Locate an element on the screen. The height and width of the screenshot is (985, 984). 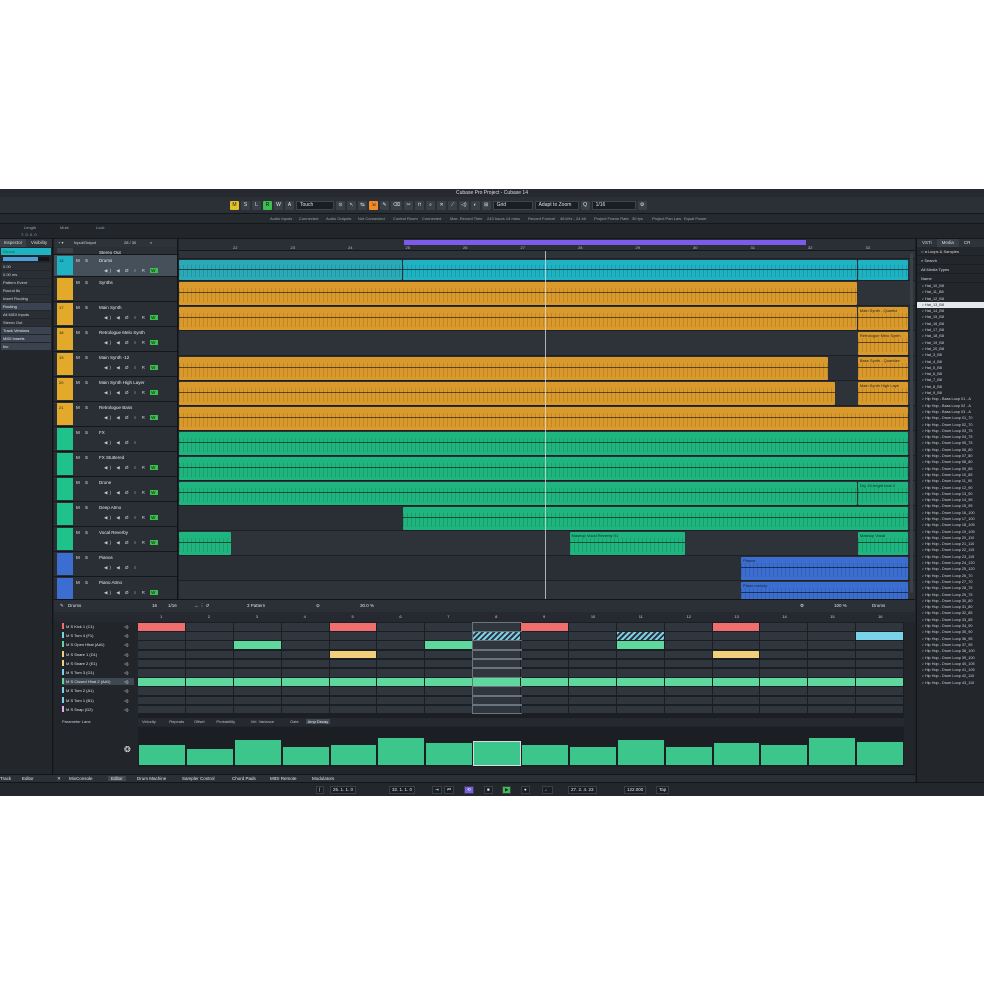
audio-event is located at coordinates (655, 518).